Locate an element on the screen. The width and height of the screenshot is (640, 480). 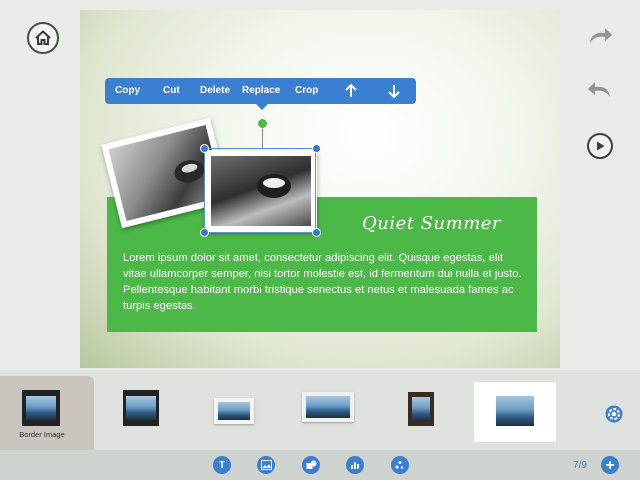
selection-frame is located at coordinates (260, 190).